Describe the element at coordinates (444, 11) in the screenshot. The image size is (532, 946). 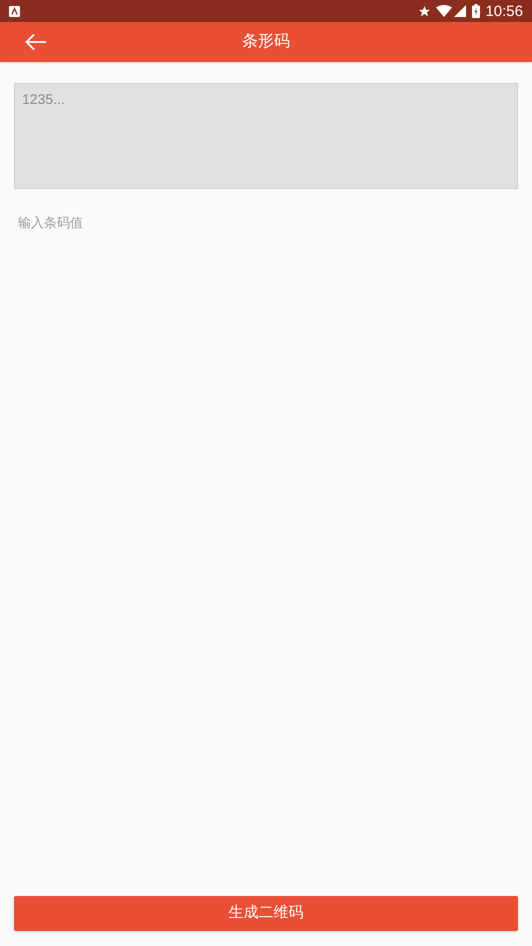
I see `wifi-icon` at that location.